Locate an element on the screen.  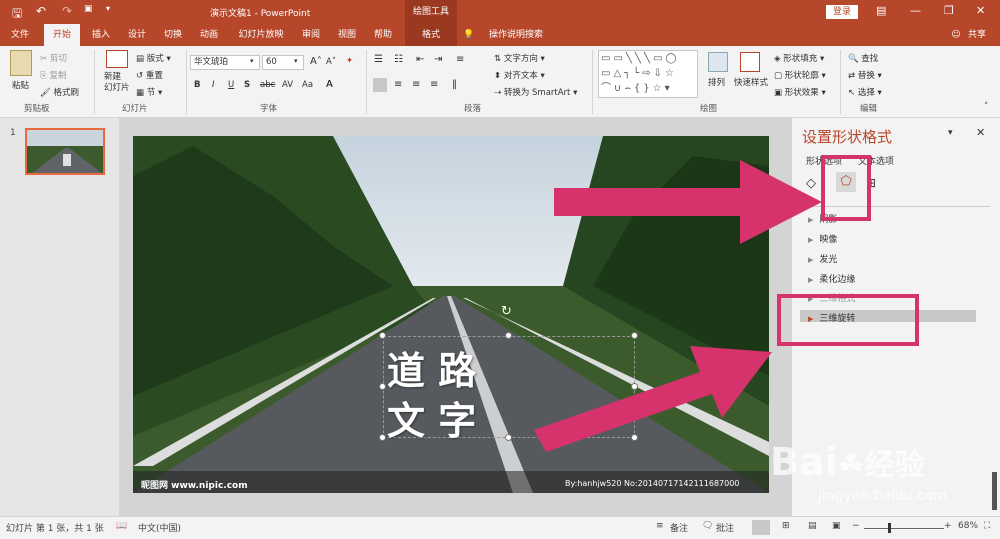
annotation-arrow-right is located at coordinates (688, 202).